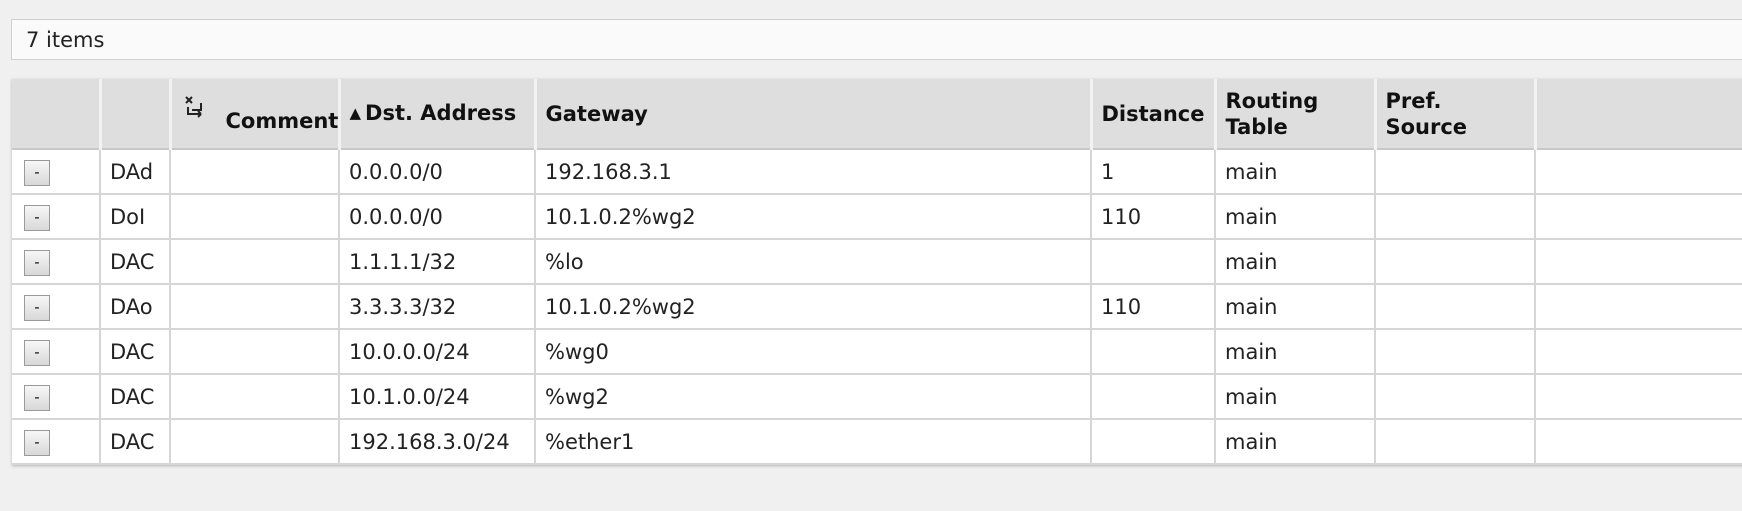  Describe the element at coordinates (437, 442) in the screenshot. I see `cell-dst-address: 192.168.3.0/24` at that location.